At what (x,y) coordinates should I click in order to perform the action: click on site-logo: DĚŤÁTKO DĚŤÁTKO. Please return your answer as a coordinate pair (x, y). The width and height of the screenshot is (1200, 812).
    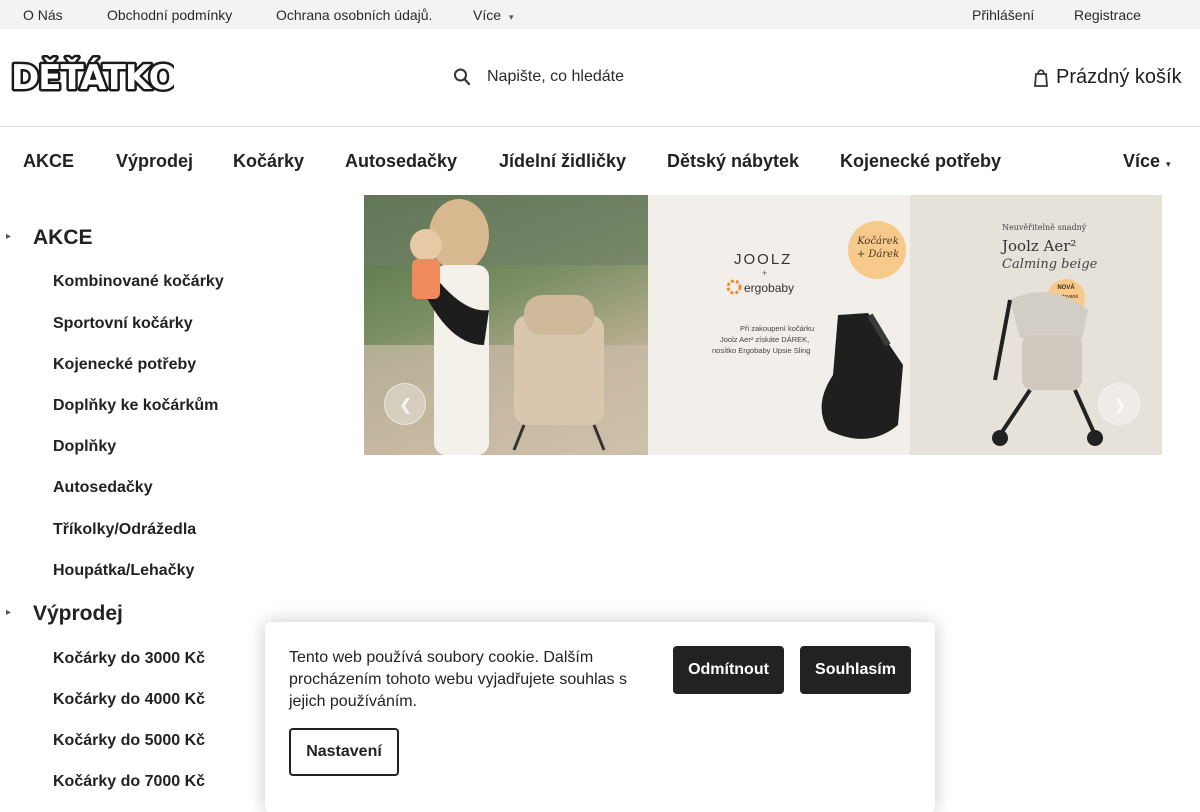
    Looking at the image, I should click on (91, 71).